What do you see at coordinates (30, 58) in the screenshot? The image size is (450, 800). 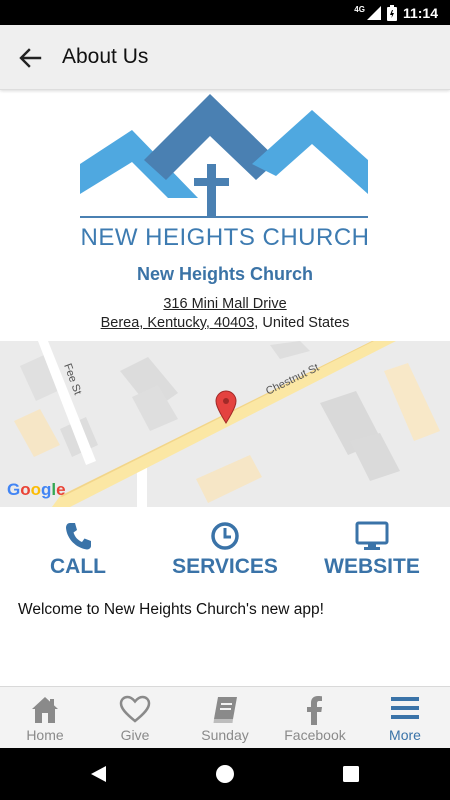 I see `back-arrow-icon` at bounding box center [30, 58].